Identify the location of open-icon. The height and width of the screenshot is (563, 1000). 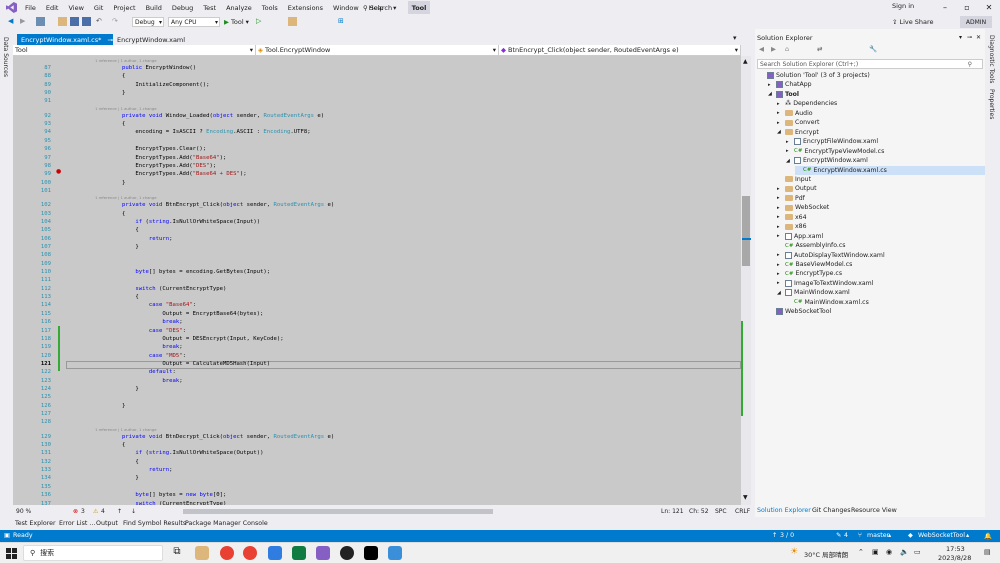
(62, 21).